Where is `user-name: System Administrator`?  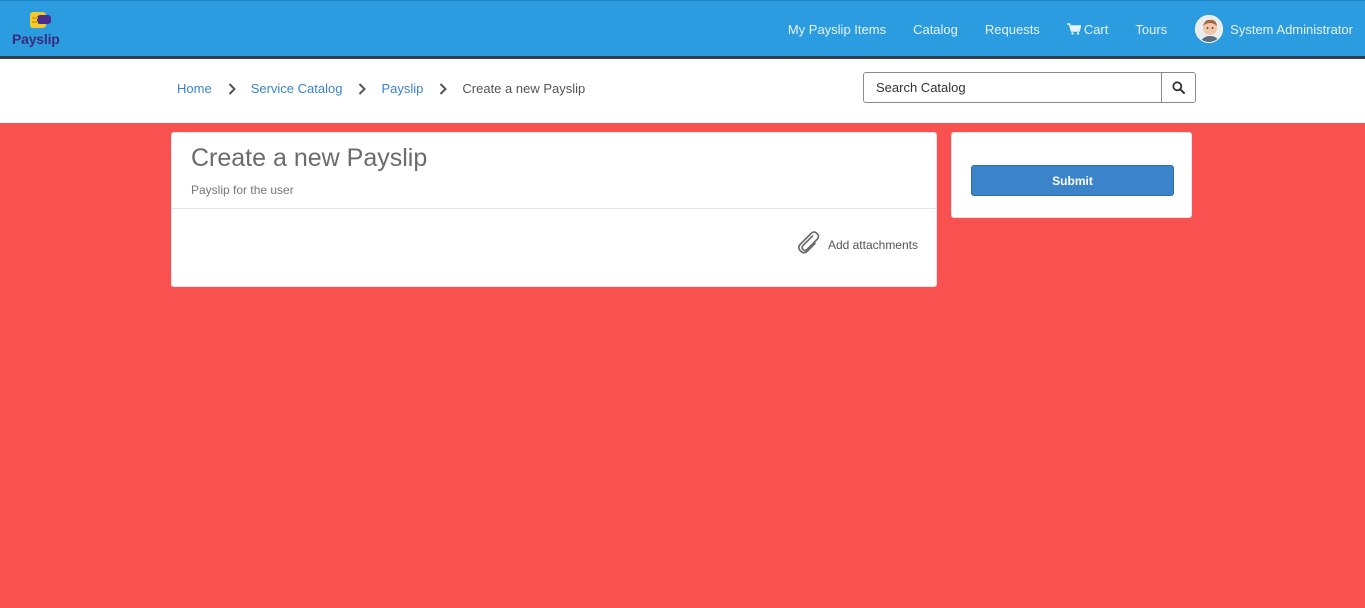 user-name: System Administrator is located at coordinates (1291, 29).